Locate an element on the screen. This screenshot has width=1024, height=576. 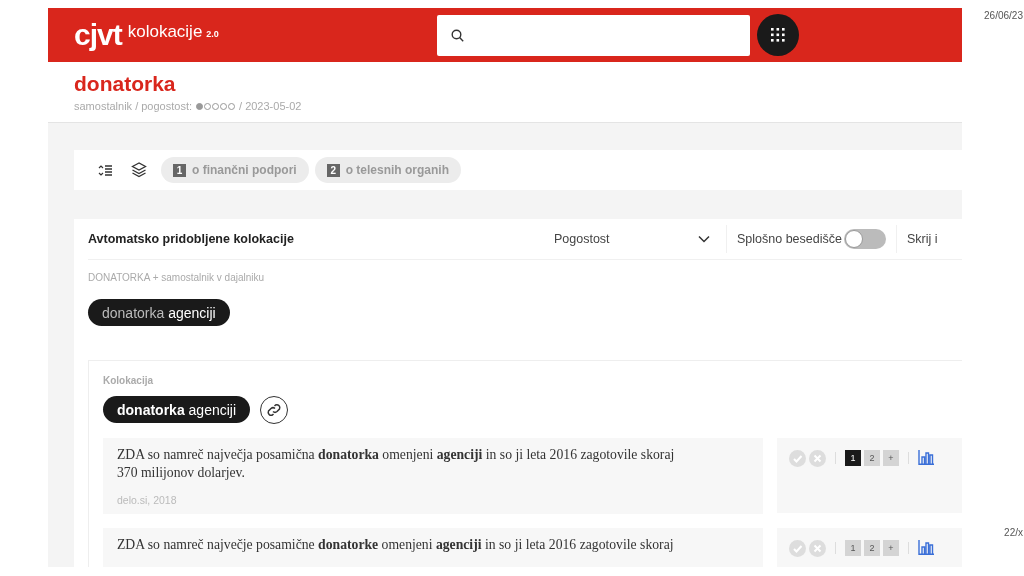
card-title: Avtomatsko pridobljene kolokacije is located at coordinates (191, 239).